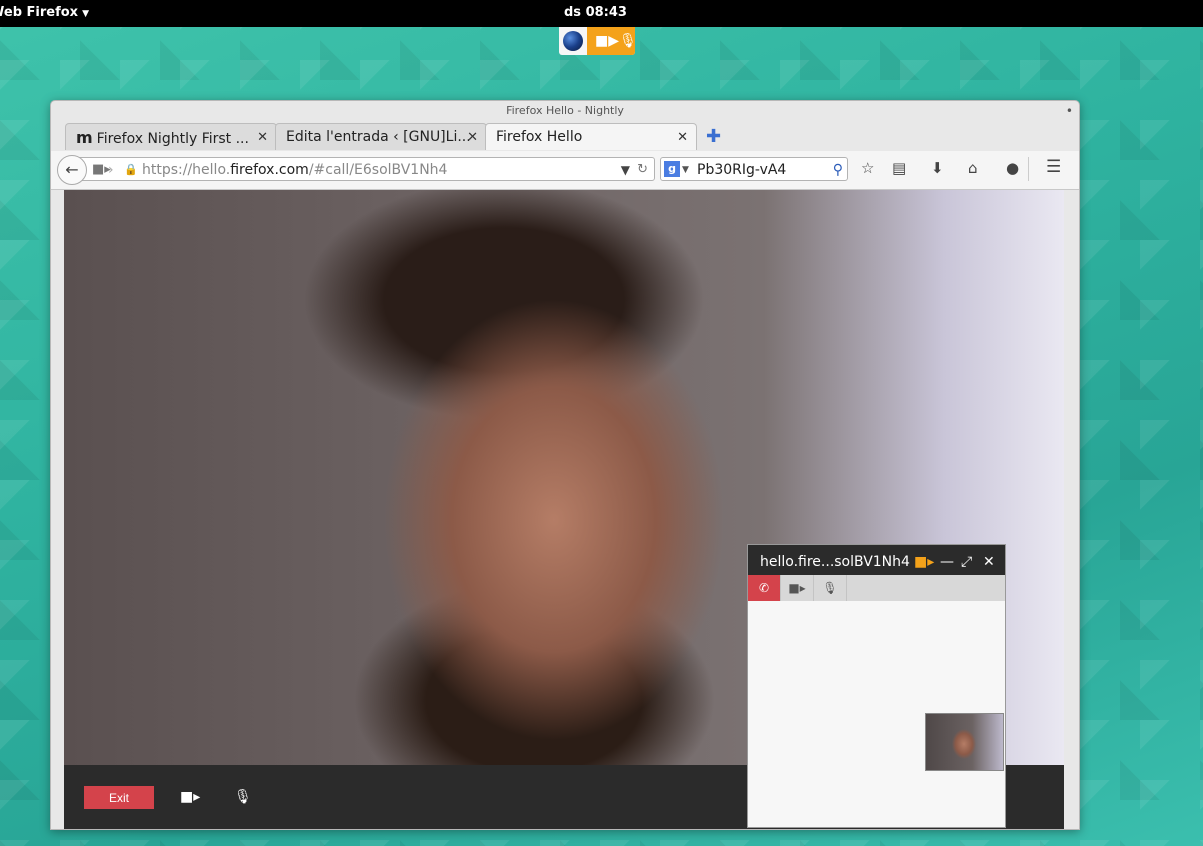 This screenshot has height=846, width=1203. I want to click on globe-icon, so click(573, 41).